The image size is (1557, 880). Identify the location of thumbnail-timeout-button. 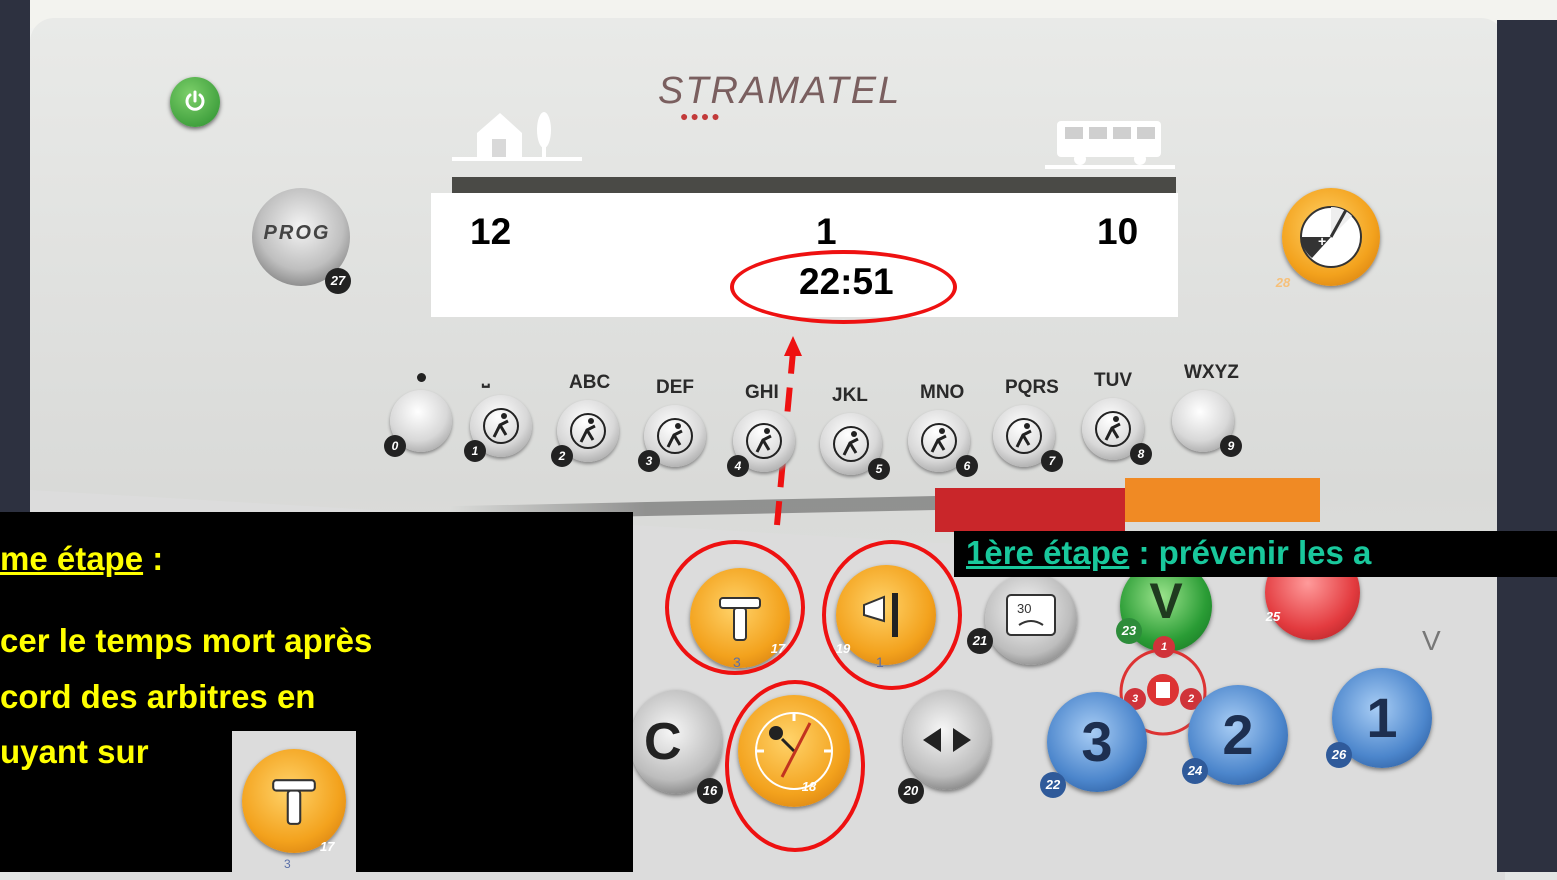
(294, 801).